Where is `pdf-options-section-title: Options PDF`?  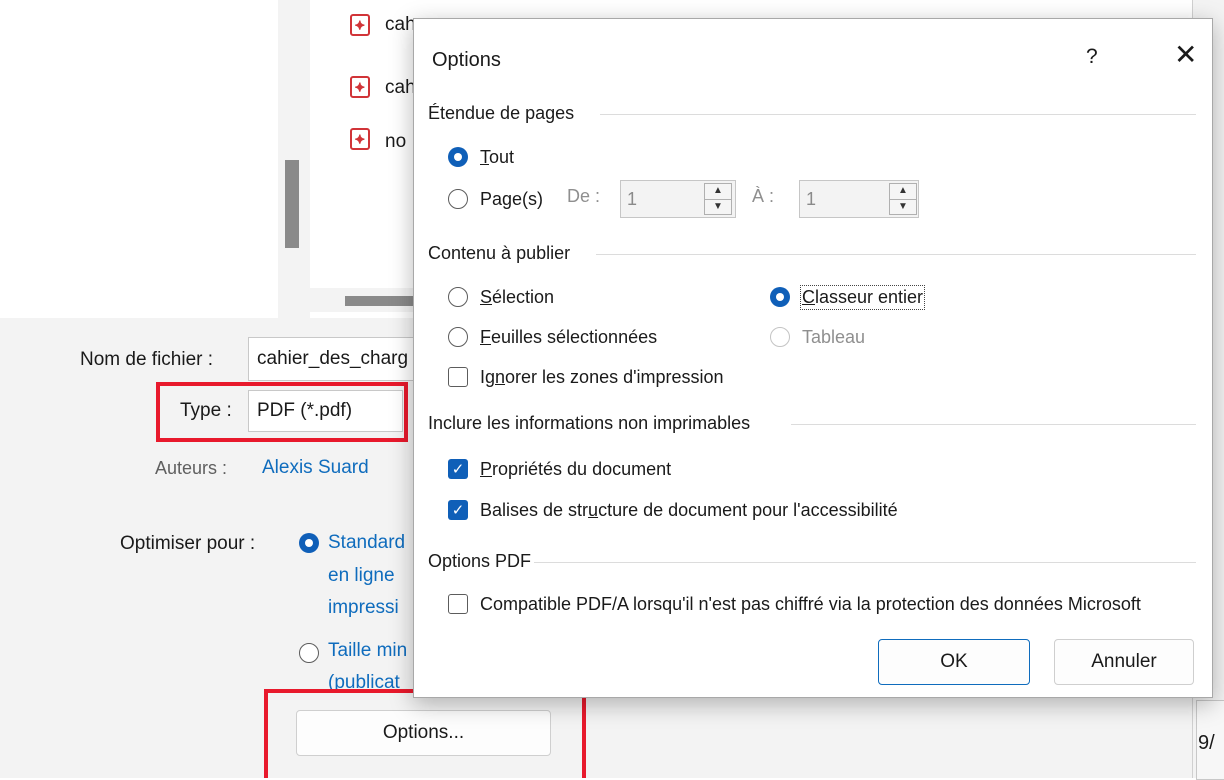
pdf-options-section-title: Options PDF is located at coordinates (480, 561).